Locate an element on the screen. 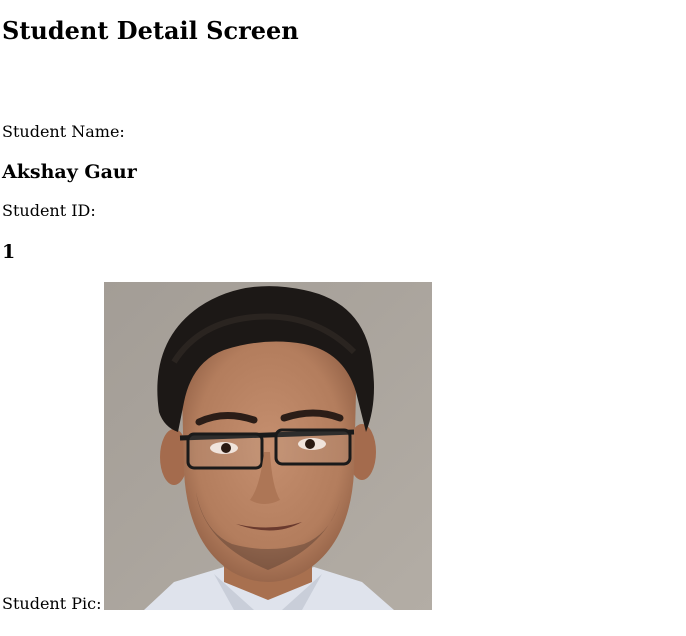 This screenshot has height=636, width=686. student-name-label: Student Name: is located at coordinates (63, 131).